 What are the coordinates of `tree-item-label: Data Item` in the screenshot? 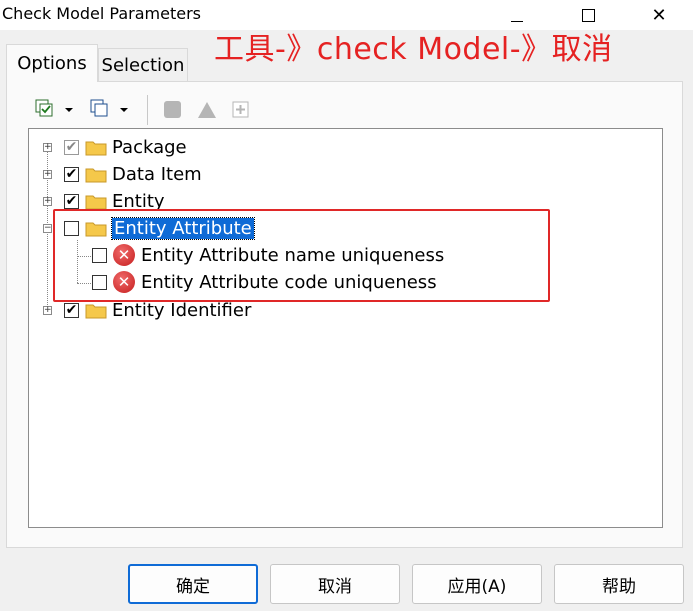 It's located at (157, 174).